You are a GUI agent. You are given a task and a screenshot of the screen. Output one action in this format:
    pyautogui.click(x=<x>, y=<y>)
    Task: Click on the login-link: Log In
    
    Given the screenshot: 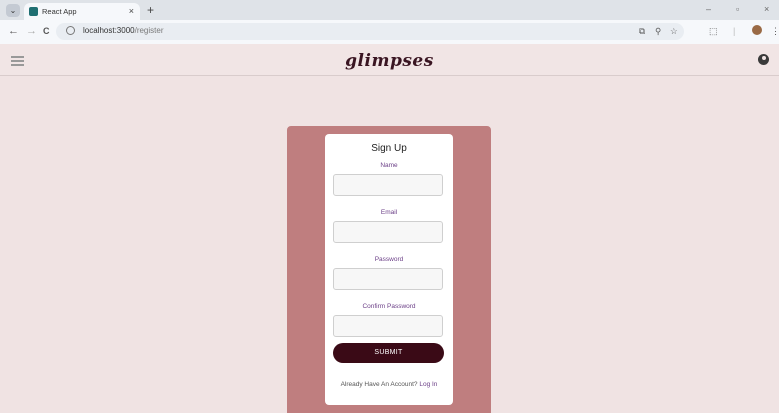 What is the action you would take?
    pyautogui.click(x=428, y=384)
    